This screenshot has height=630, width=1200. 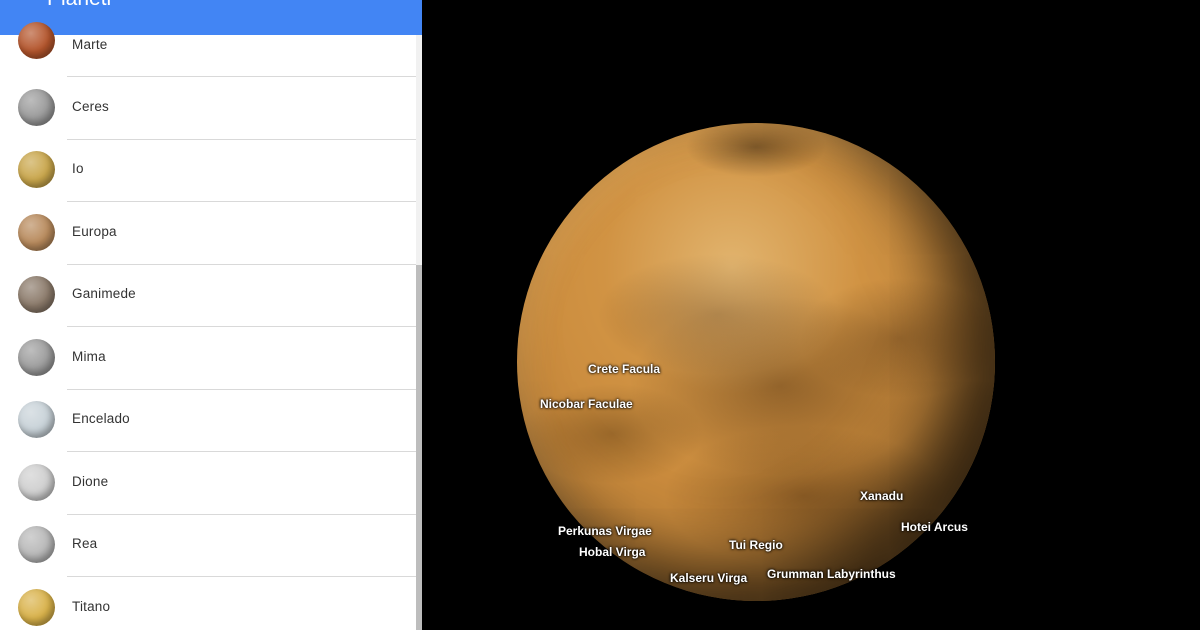 What do you see at coordinates (881, 496) in the screenshot?
I see `feature-label-xanadu: Xanadu` at bounding box center [881, 496].